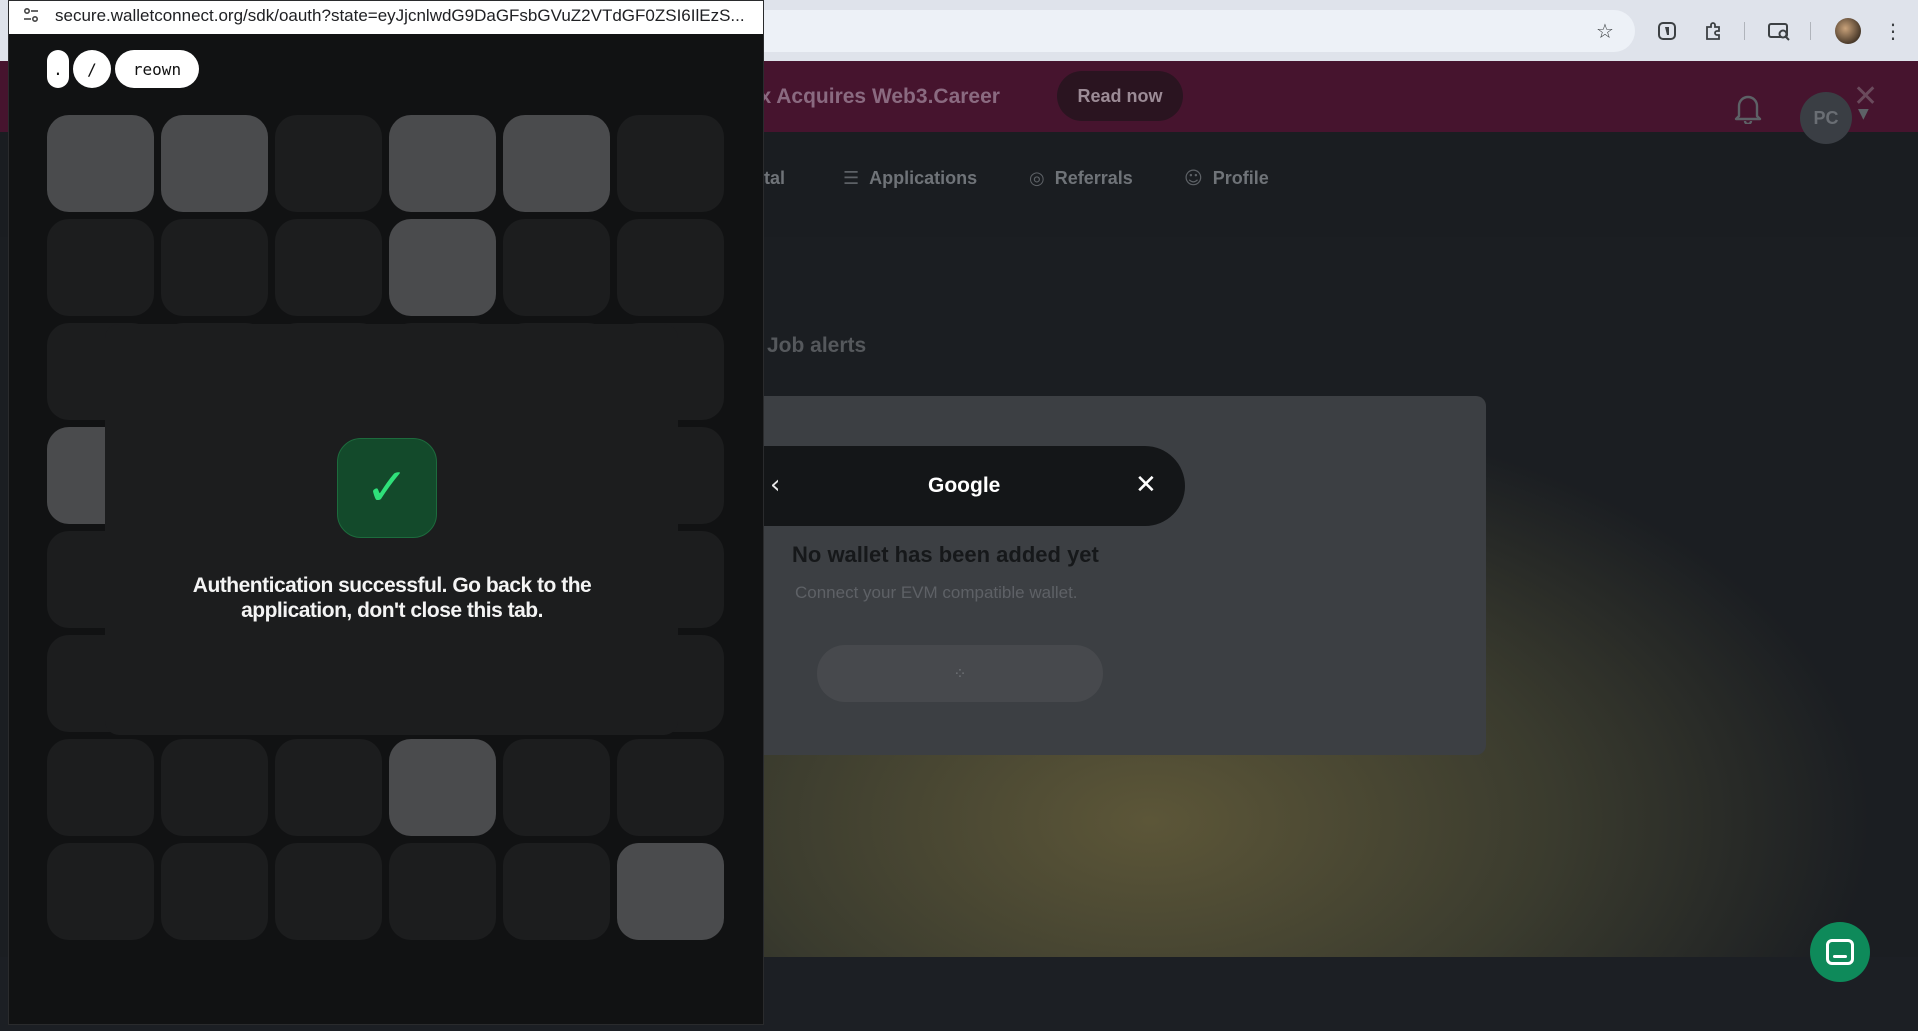  What do you see at coordinates (1240, 178) in the screenshot?
I see `nav-item-label: Profile` at bounding box center [1240, 178].